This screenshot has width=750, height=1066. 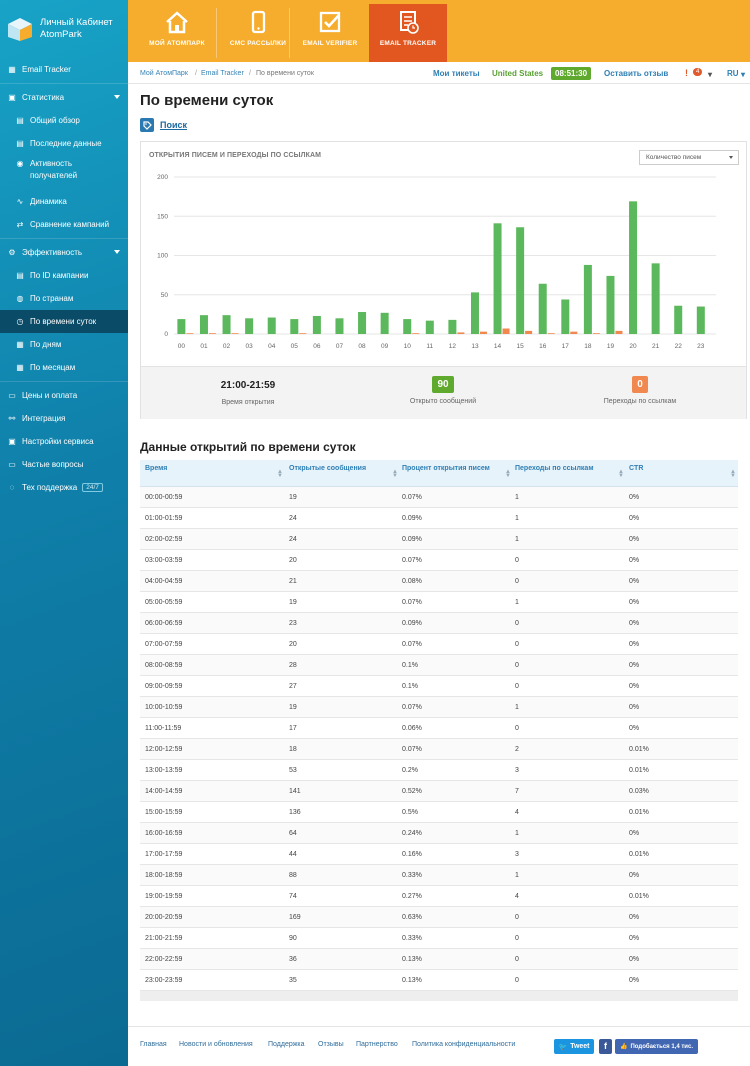 I want to click on tab-my-atompark: МОЙ АТОМПАРК, so click(x=177, y=33).